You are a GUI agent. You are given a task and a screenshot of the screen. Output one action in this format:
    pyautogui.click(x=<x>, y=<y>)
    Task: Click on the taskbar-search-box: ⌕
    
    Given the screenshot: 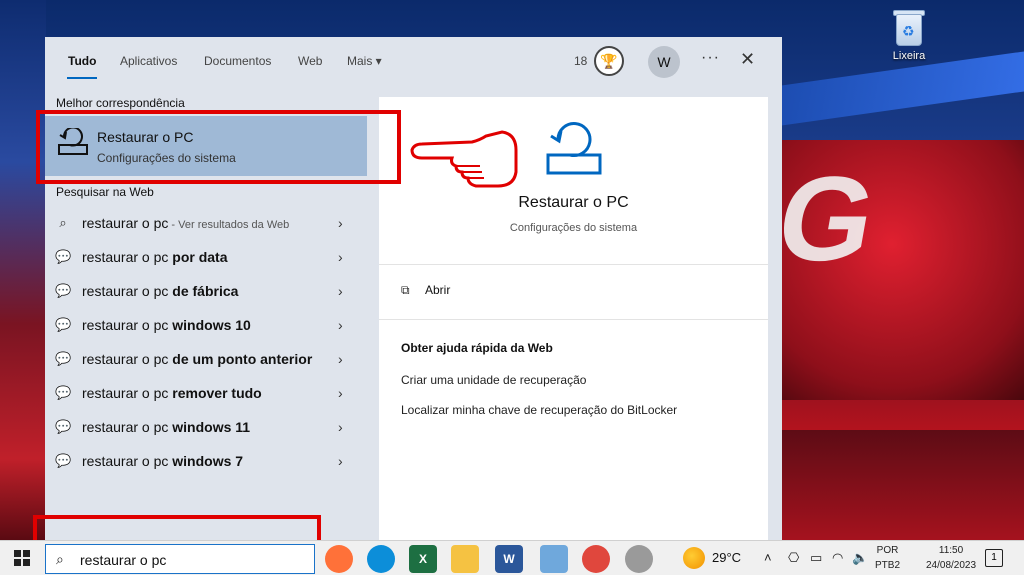 What is the action you would take?
    pyautogui.click(x=180, y=559)
    